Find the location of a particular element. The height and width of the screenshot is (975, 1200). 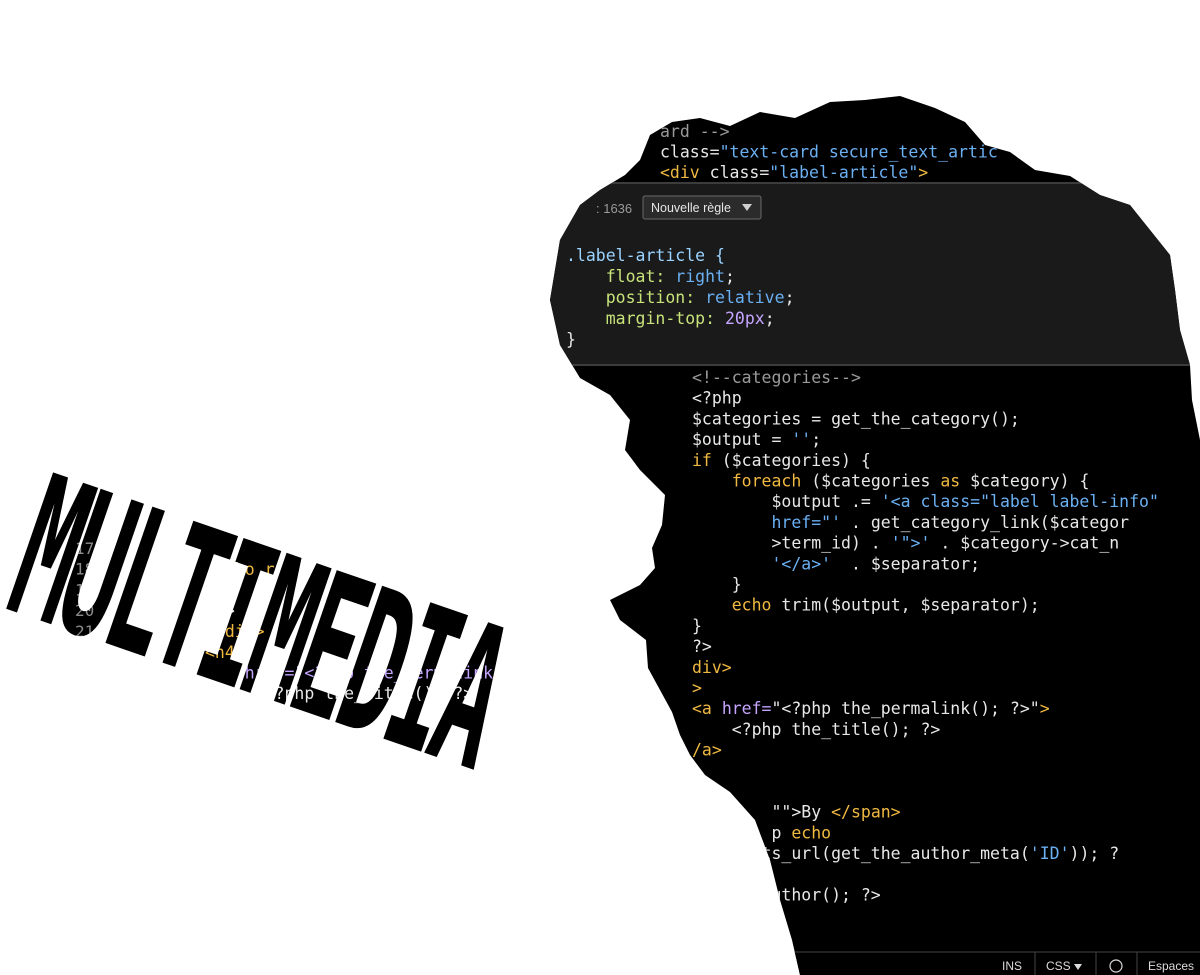

line-number: 24 is located at coordinates (84, 693).